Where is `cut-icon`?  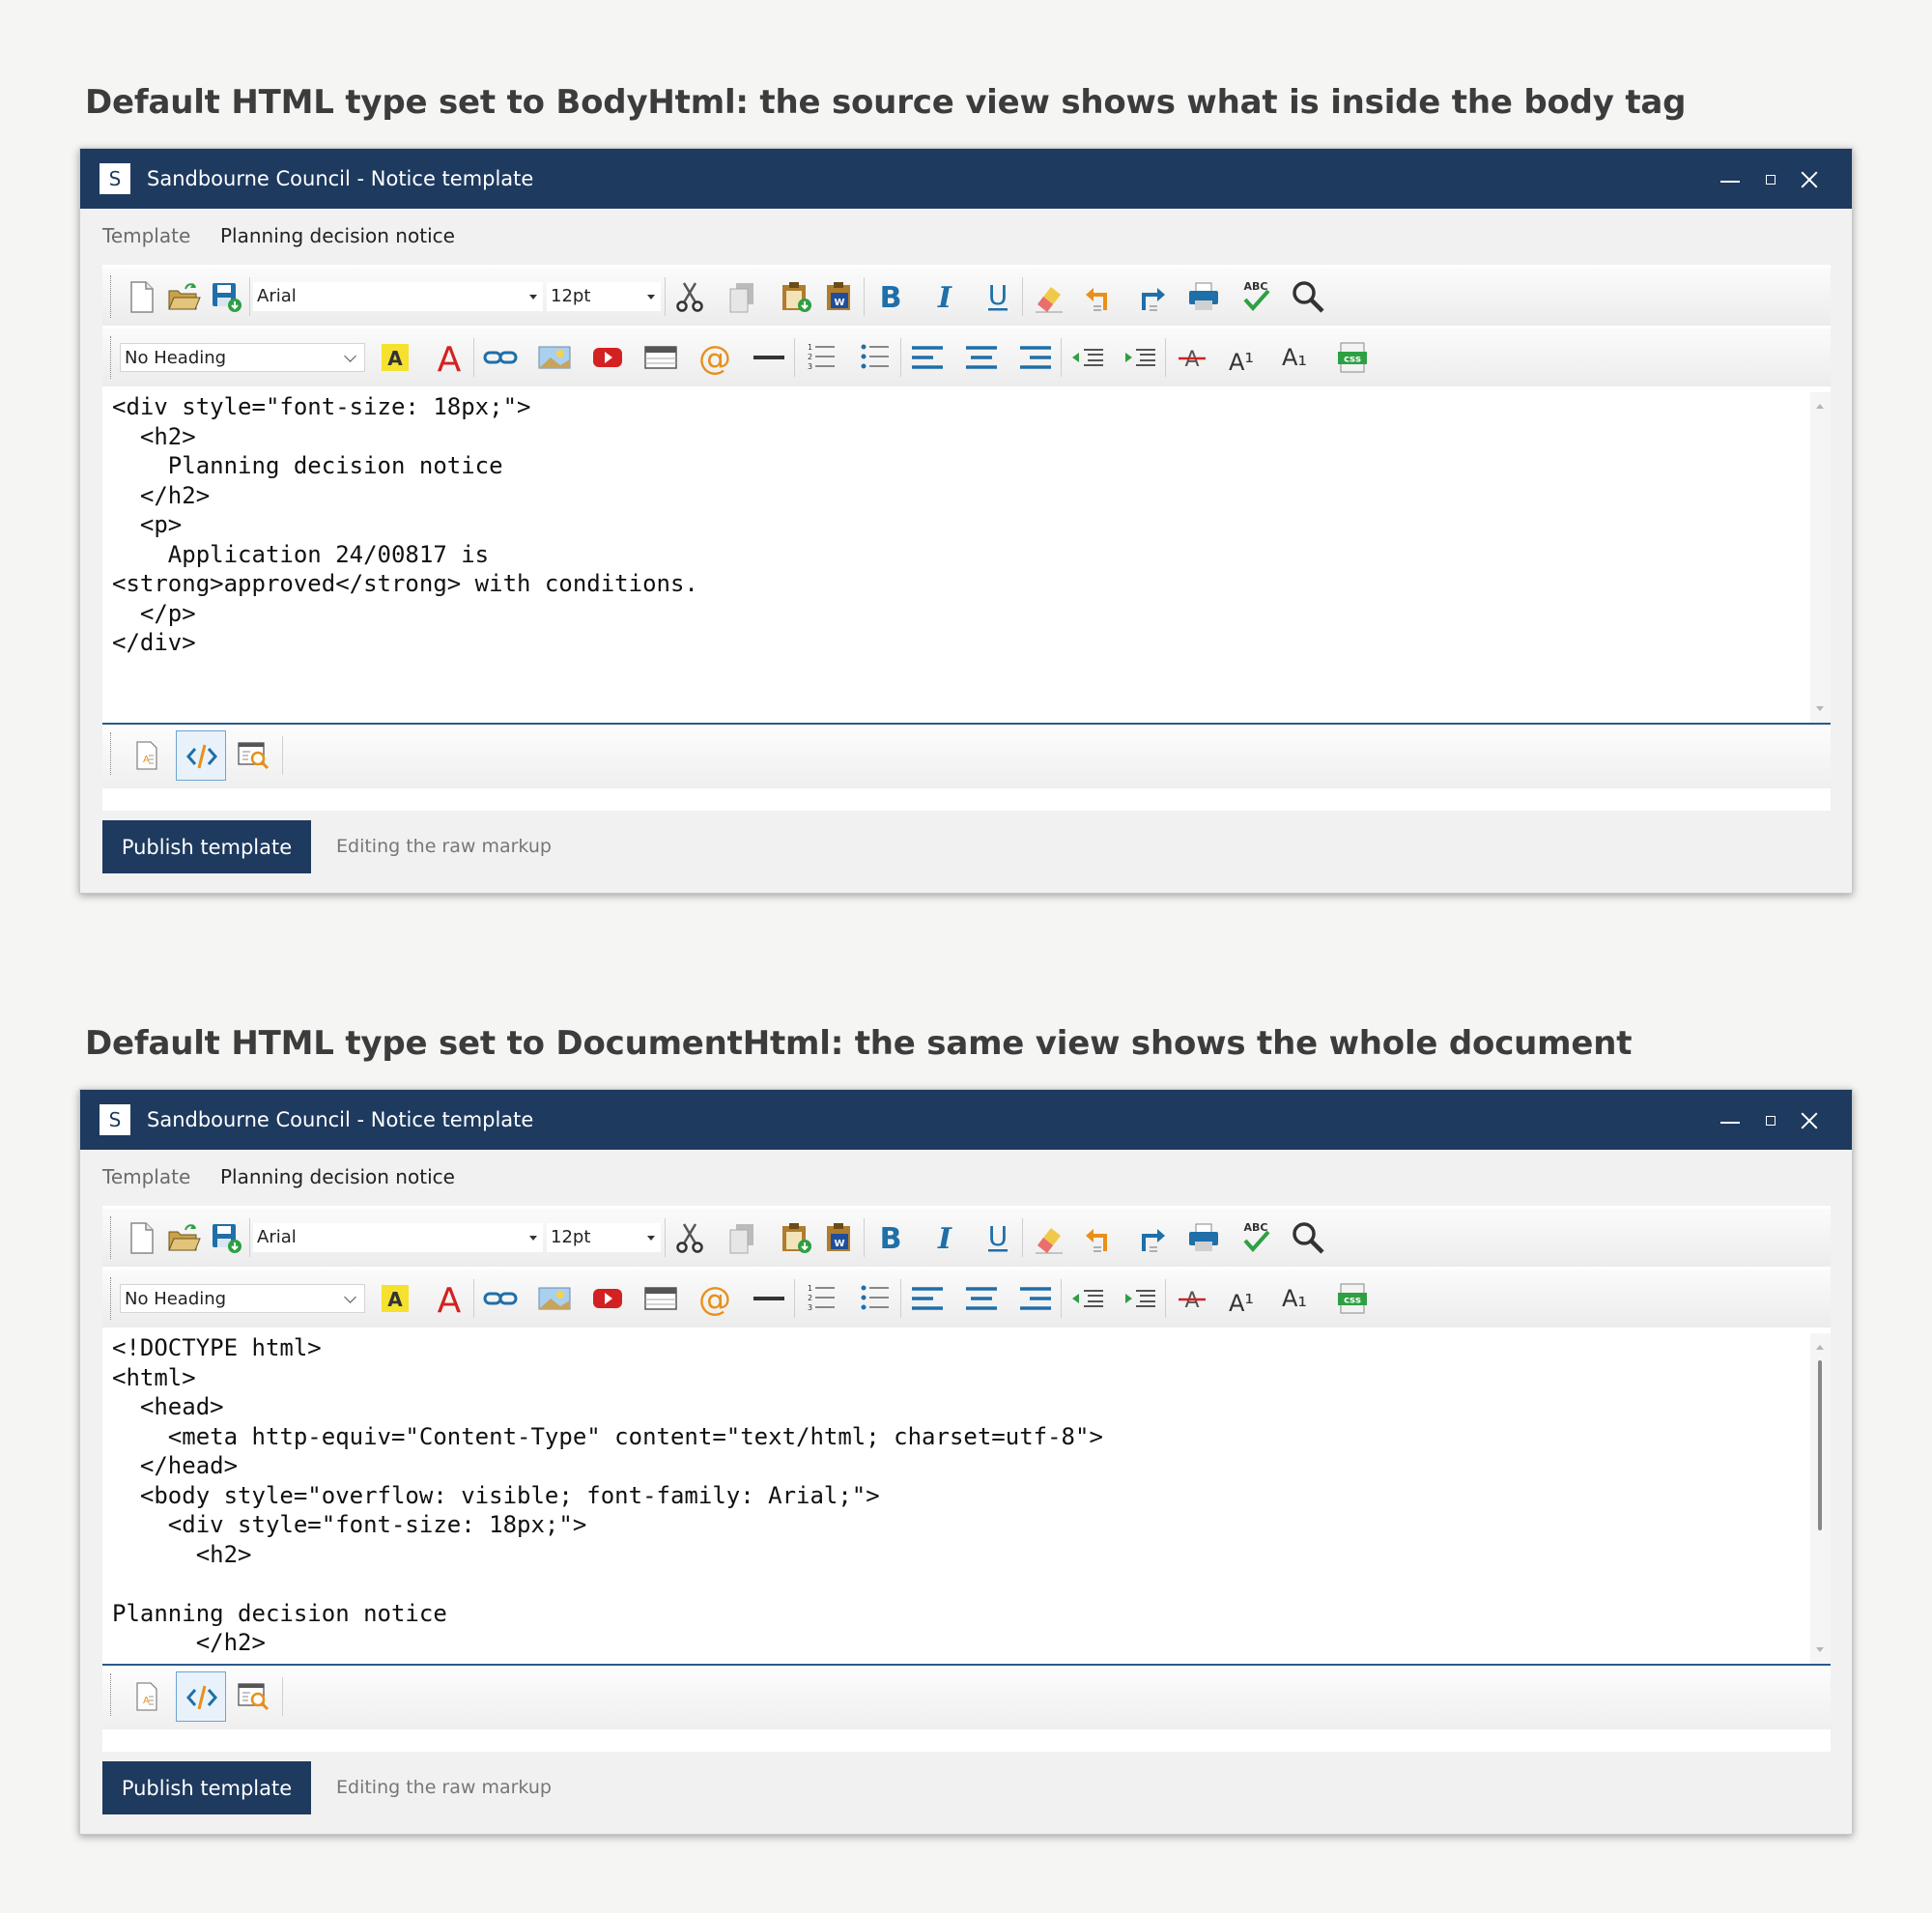 cut-icon is located at coordinates (689, 296).